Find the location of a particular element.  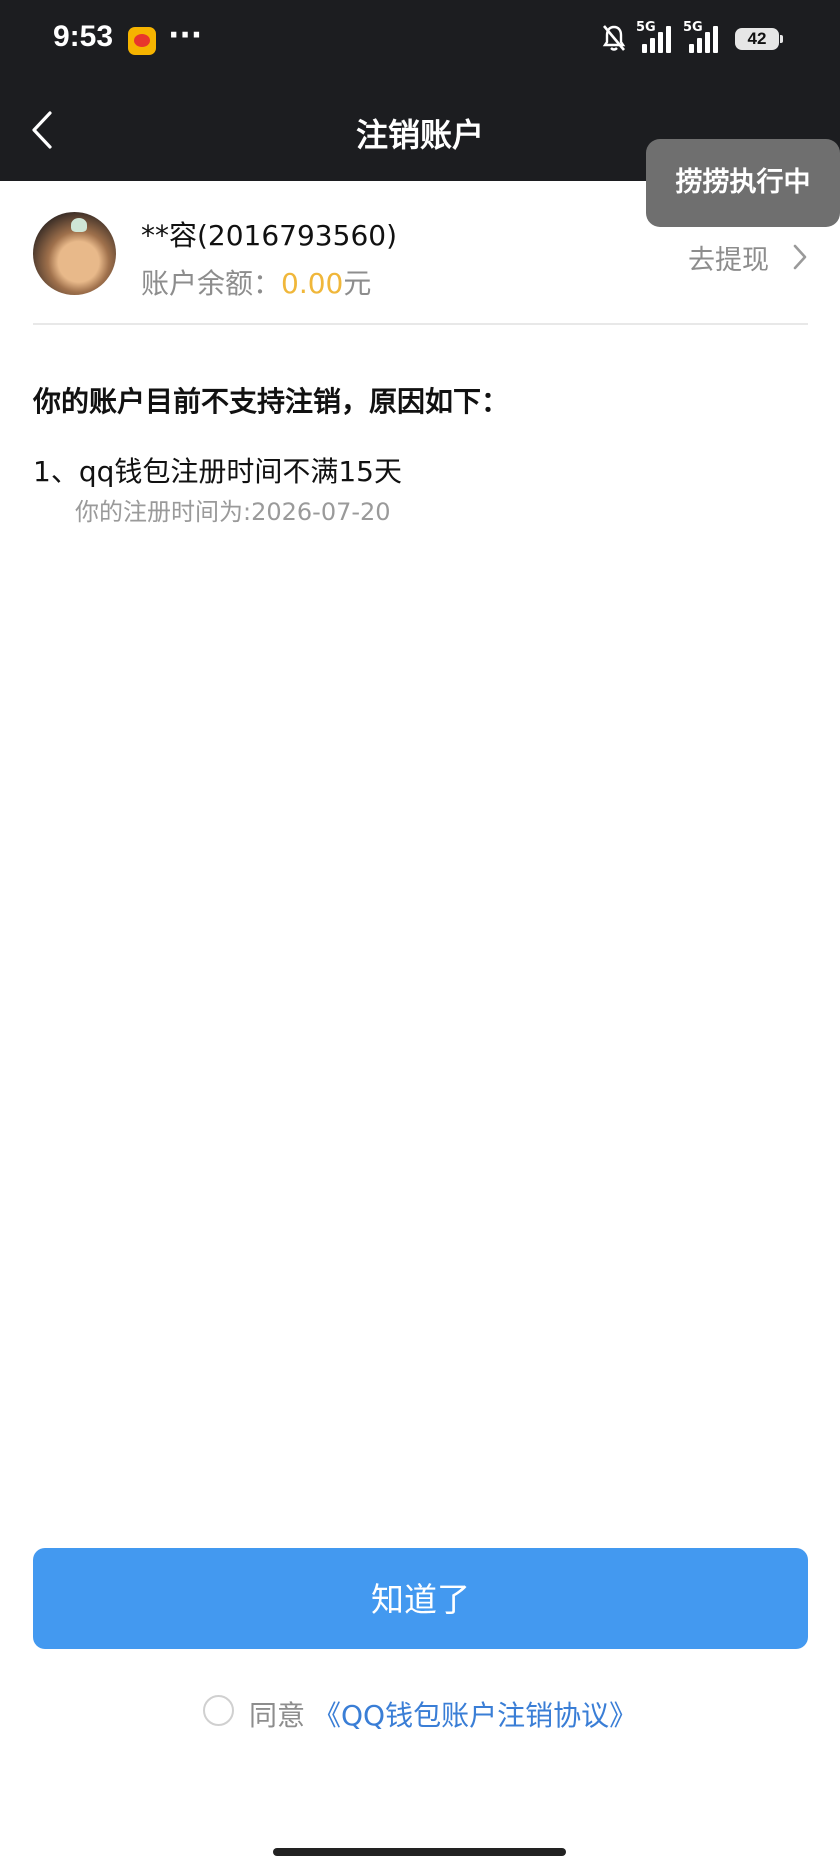

reason-item: 1、qq钱包注册时间不满15天 is located at coordinates (217, 471).